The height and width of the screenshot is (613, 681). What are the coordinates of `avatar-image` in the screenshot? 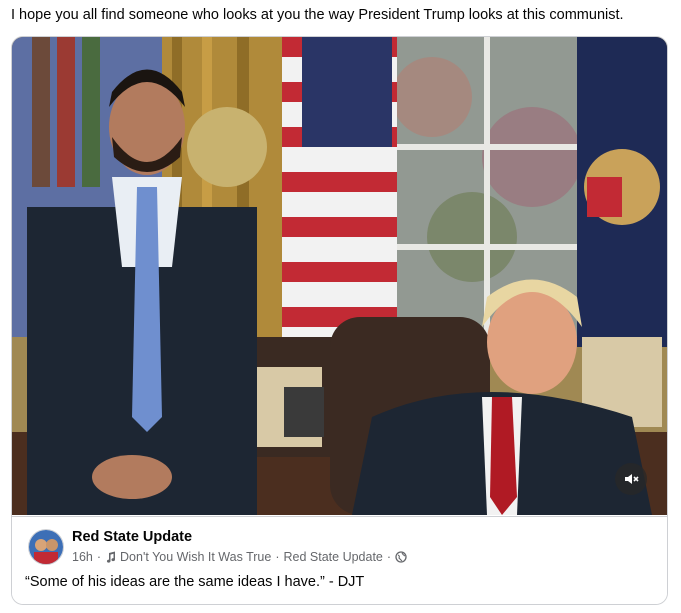 It's located at (46, 547).